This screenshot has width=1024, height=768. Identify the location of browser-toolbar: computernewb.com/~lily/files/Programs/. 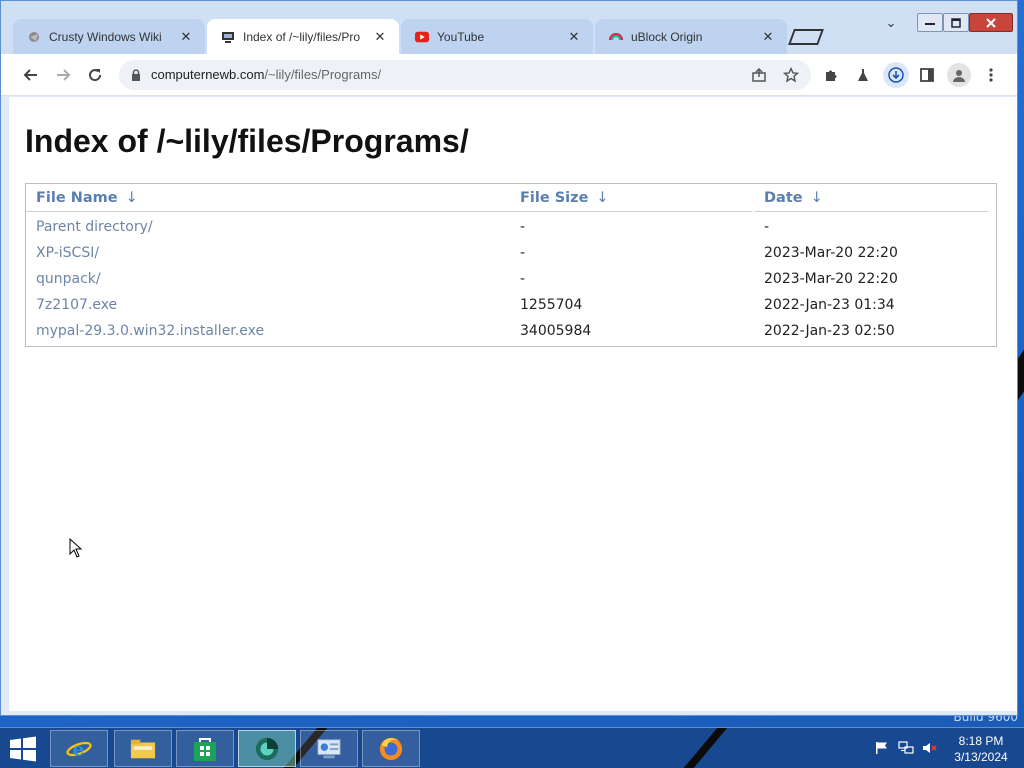
(509, 75).